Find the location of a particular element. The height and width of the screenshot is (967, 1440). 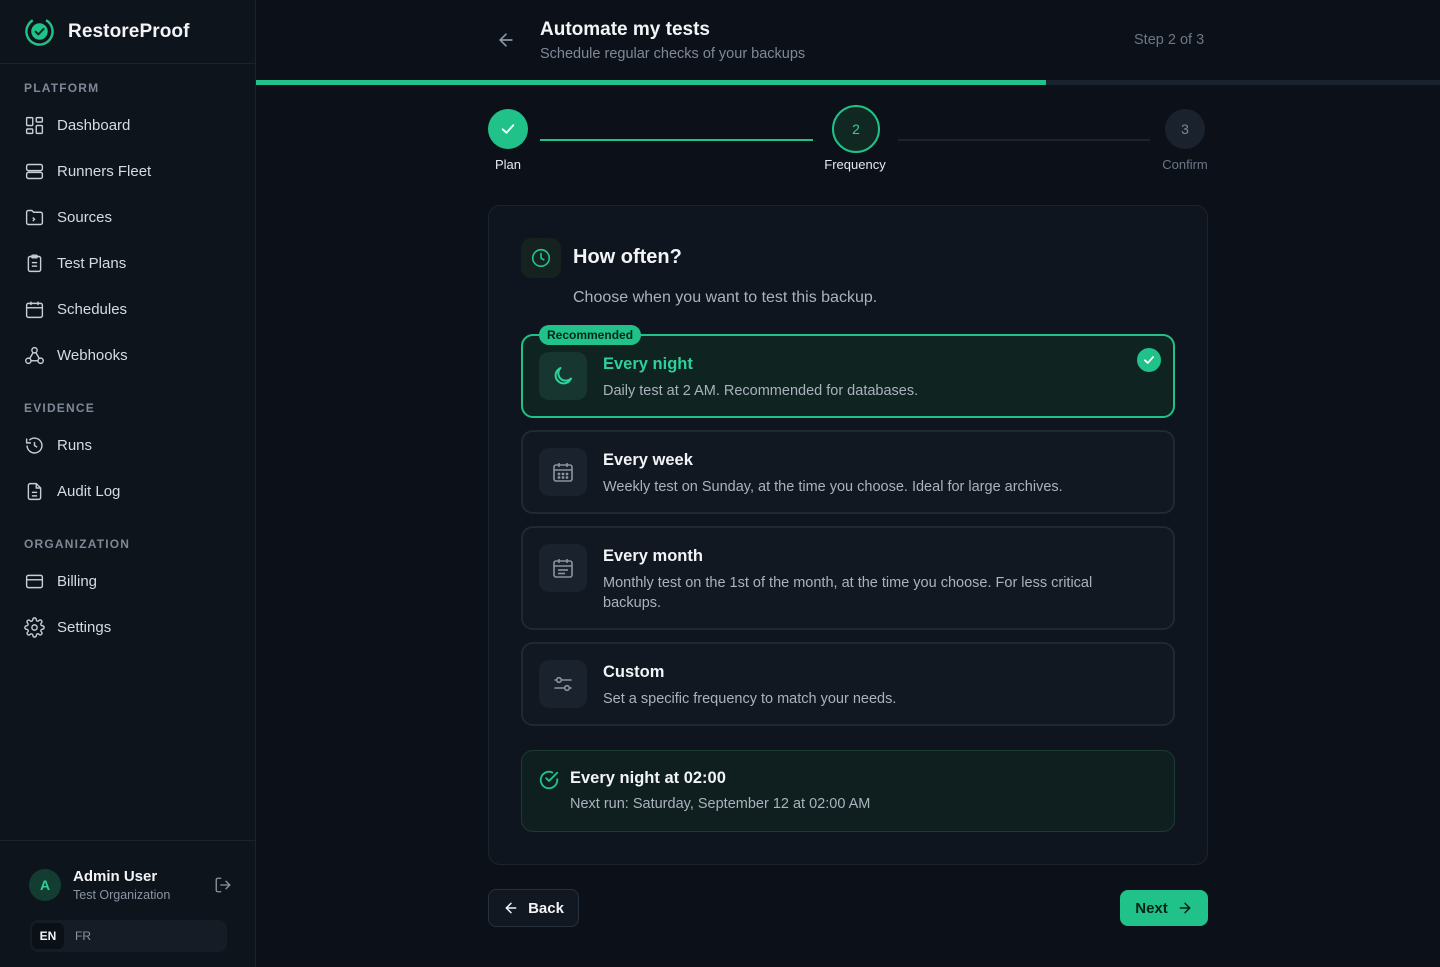

check-icon is located at coordinates (508, 129).